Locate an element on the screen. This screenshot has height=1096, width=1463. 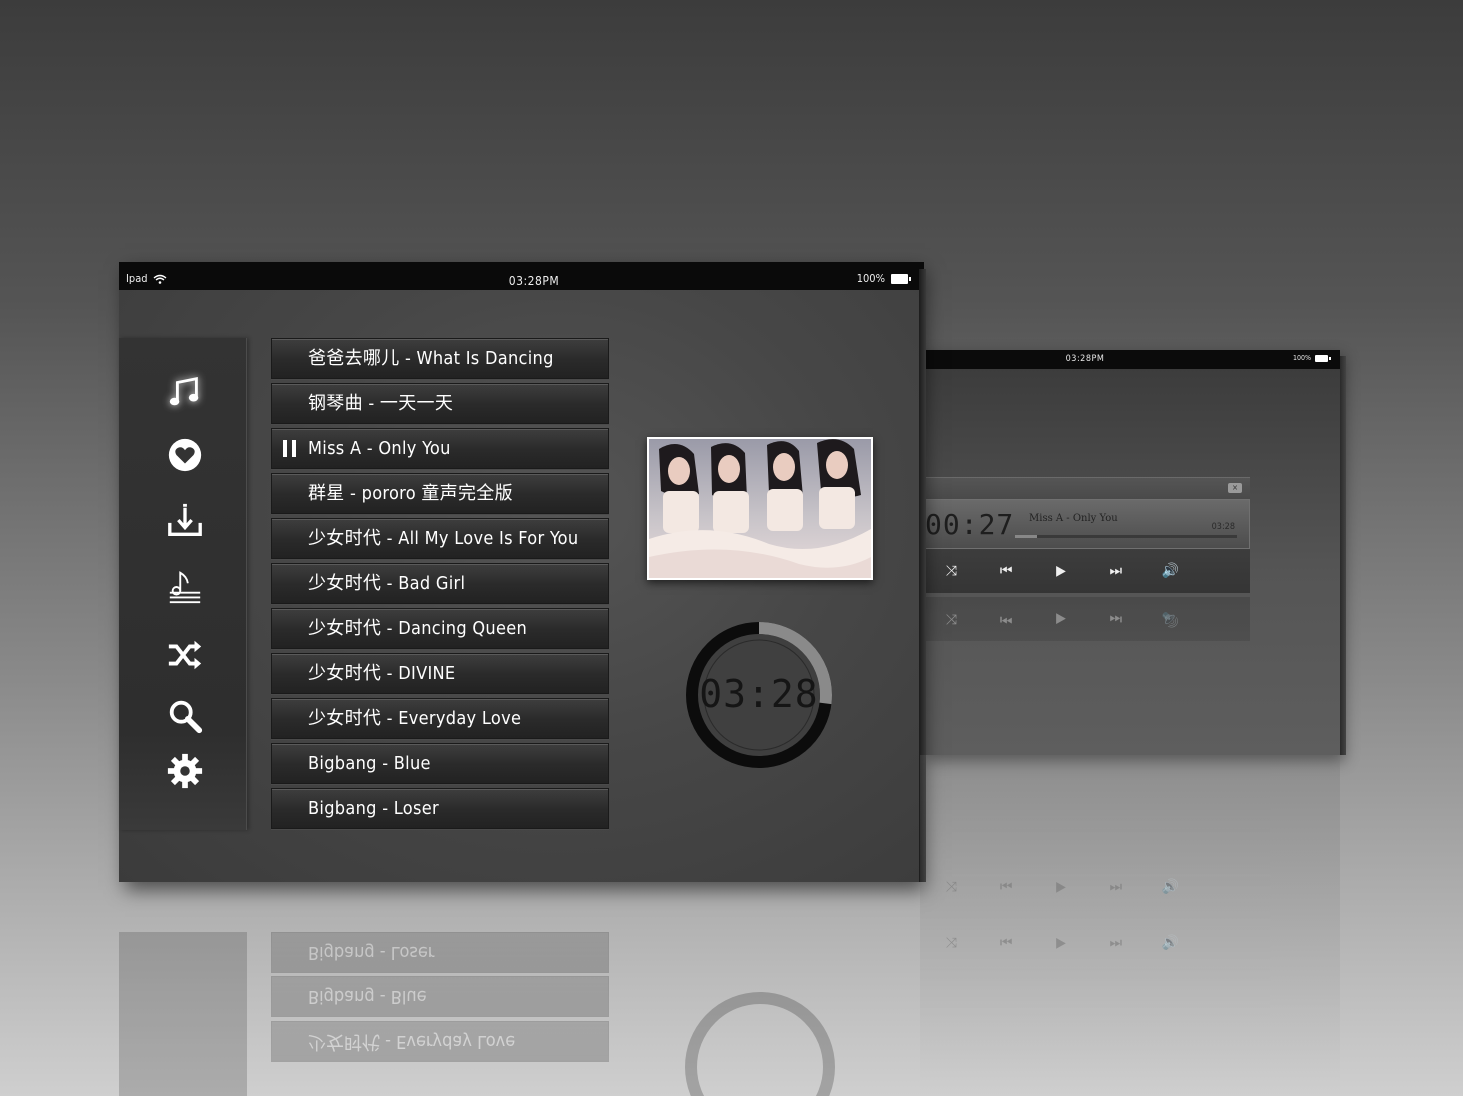
album-photo is located at coordinates (760, 508).